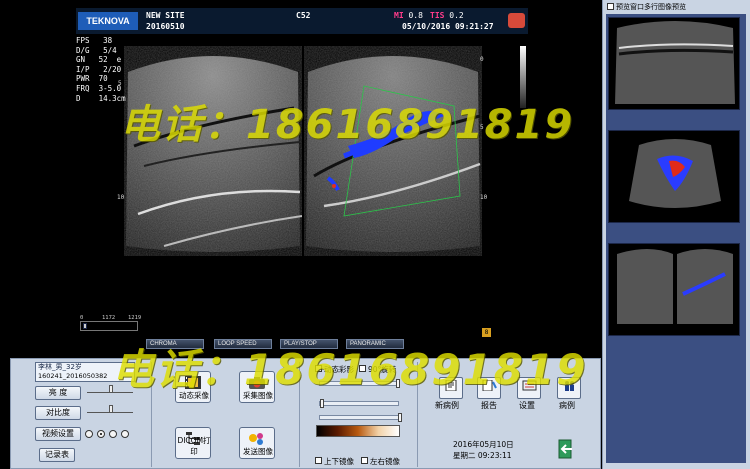 Image resolution: width=750 pixels, height=469 pixels. What do you see at coordinates (258, 451) in the screenshot?
I see `send-image-label: 发送图像` at bounding box center [258, 451].